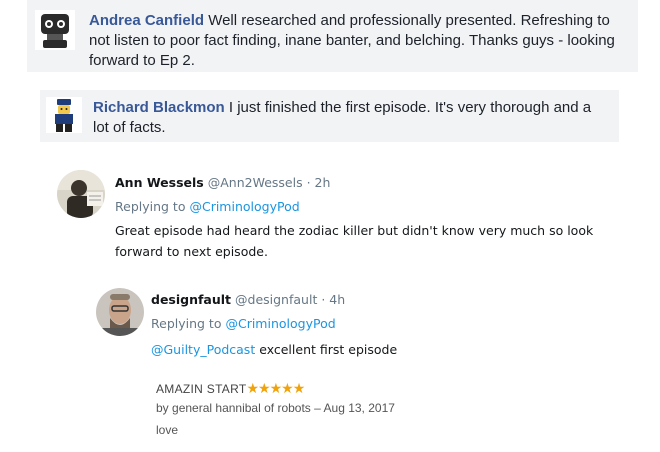  What do you see at coordinates (146, 20) in the screenshot?
I see `commenter-name: Andrea Canfield` at bounding box center [146, 20].